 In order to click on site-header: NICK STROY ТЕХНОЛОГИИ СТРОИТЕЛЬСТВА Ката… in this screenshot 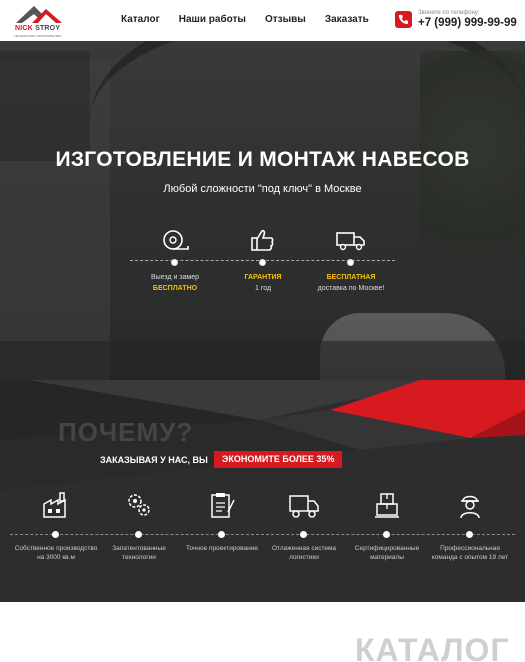, I will do `click(262, 20)`.